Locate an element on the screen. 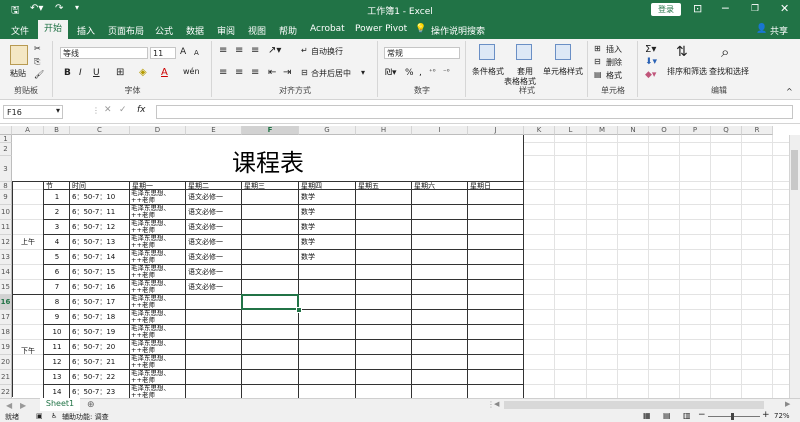  copy-icon: ⎘ is located at coordinates (37, 62).